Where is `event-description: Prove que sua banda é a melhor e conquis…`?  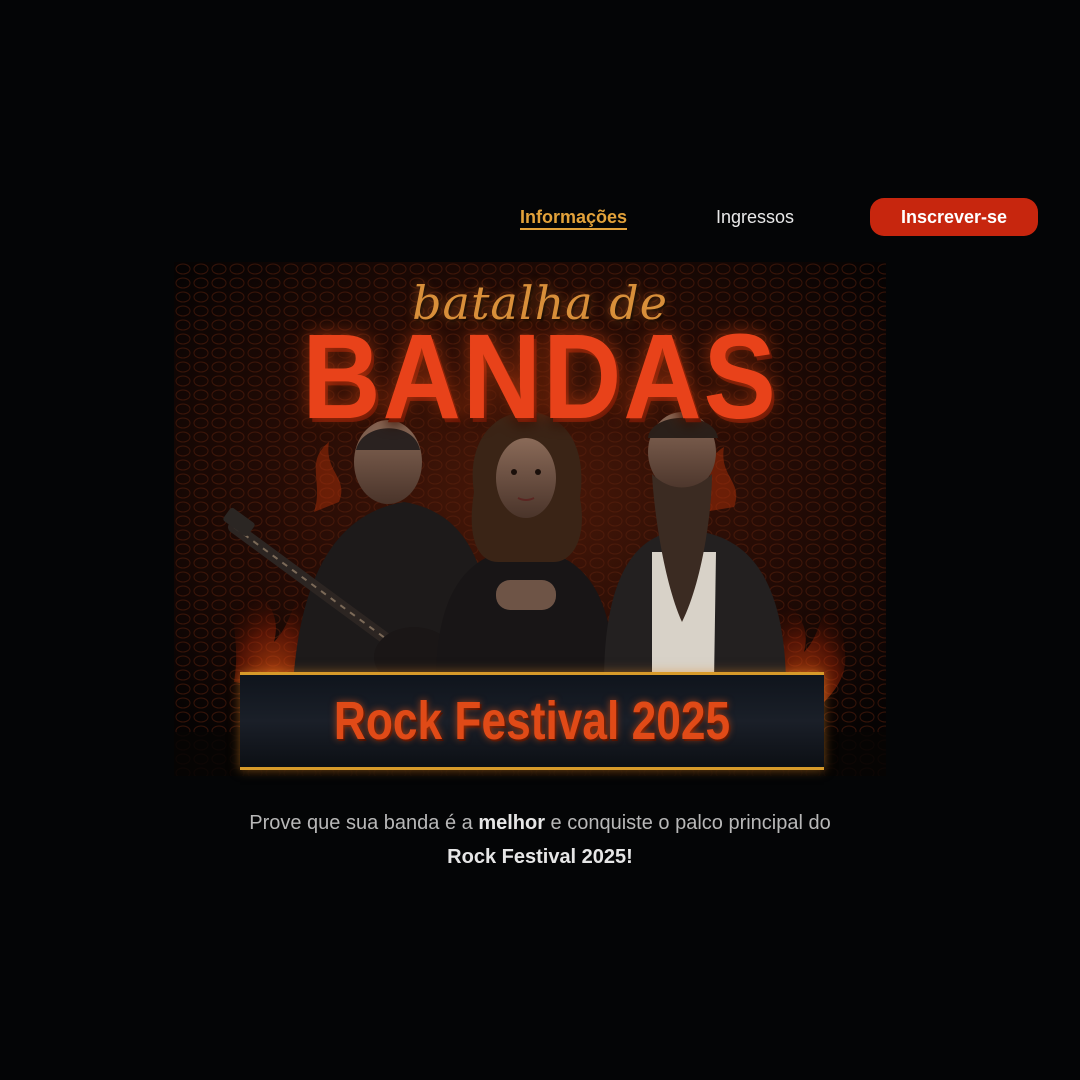 event-description: Prove que sua banda é a melhor e conquis… is located at coordinates (540, 840).